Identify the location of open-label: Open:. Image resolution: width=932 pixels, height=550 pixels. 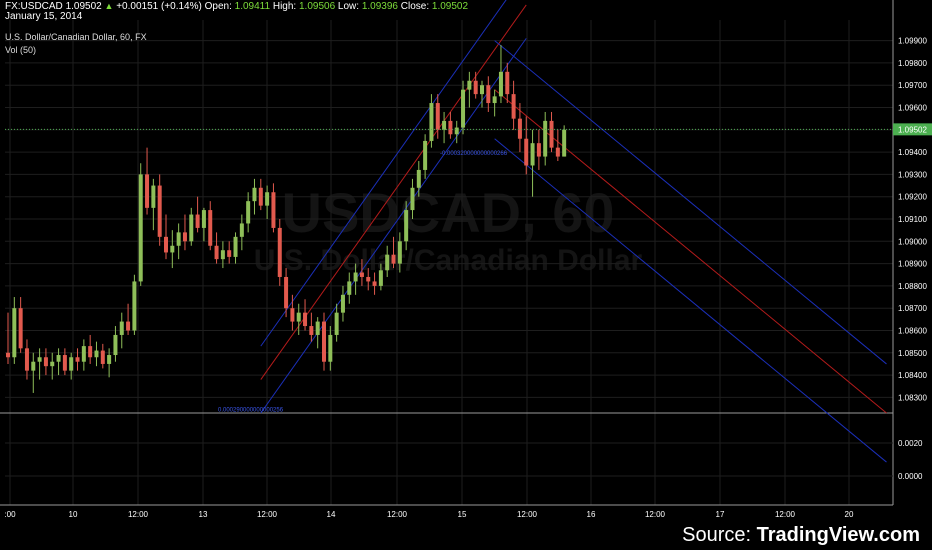
(218, 6).